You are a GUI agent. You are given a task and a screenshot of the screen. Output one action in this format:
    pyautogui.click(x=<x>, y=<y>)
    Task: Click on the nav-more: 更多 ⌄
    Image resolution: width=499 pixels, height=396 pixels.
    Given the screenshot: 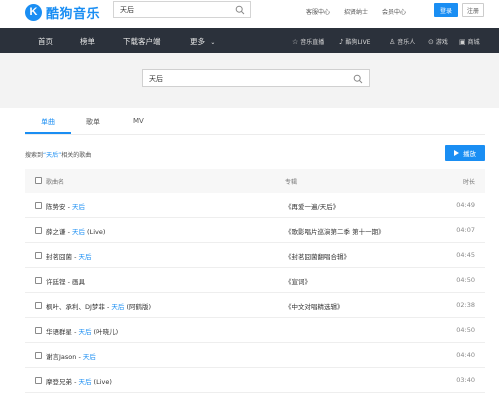 What is the action you would take?
    pyautogui.click(x=202, y=41)
    